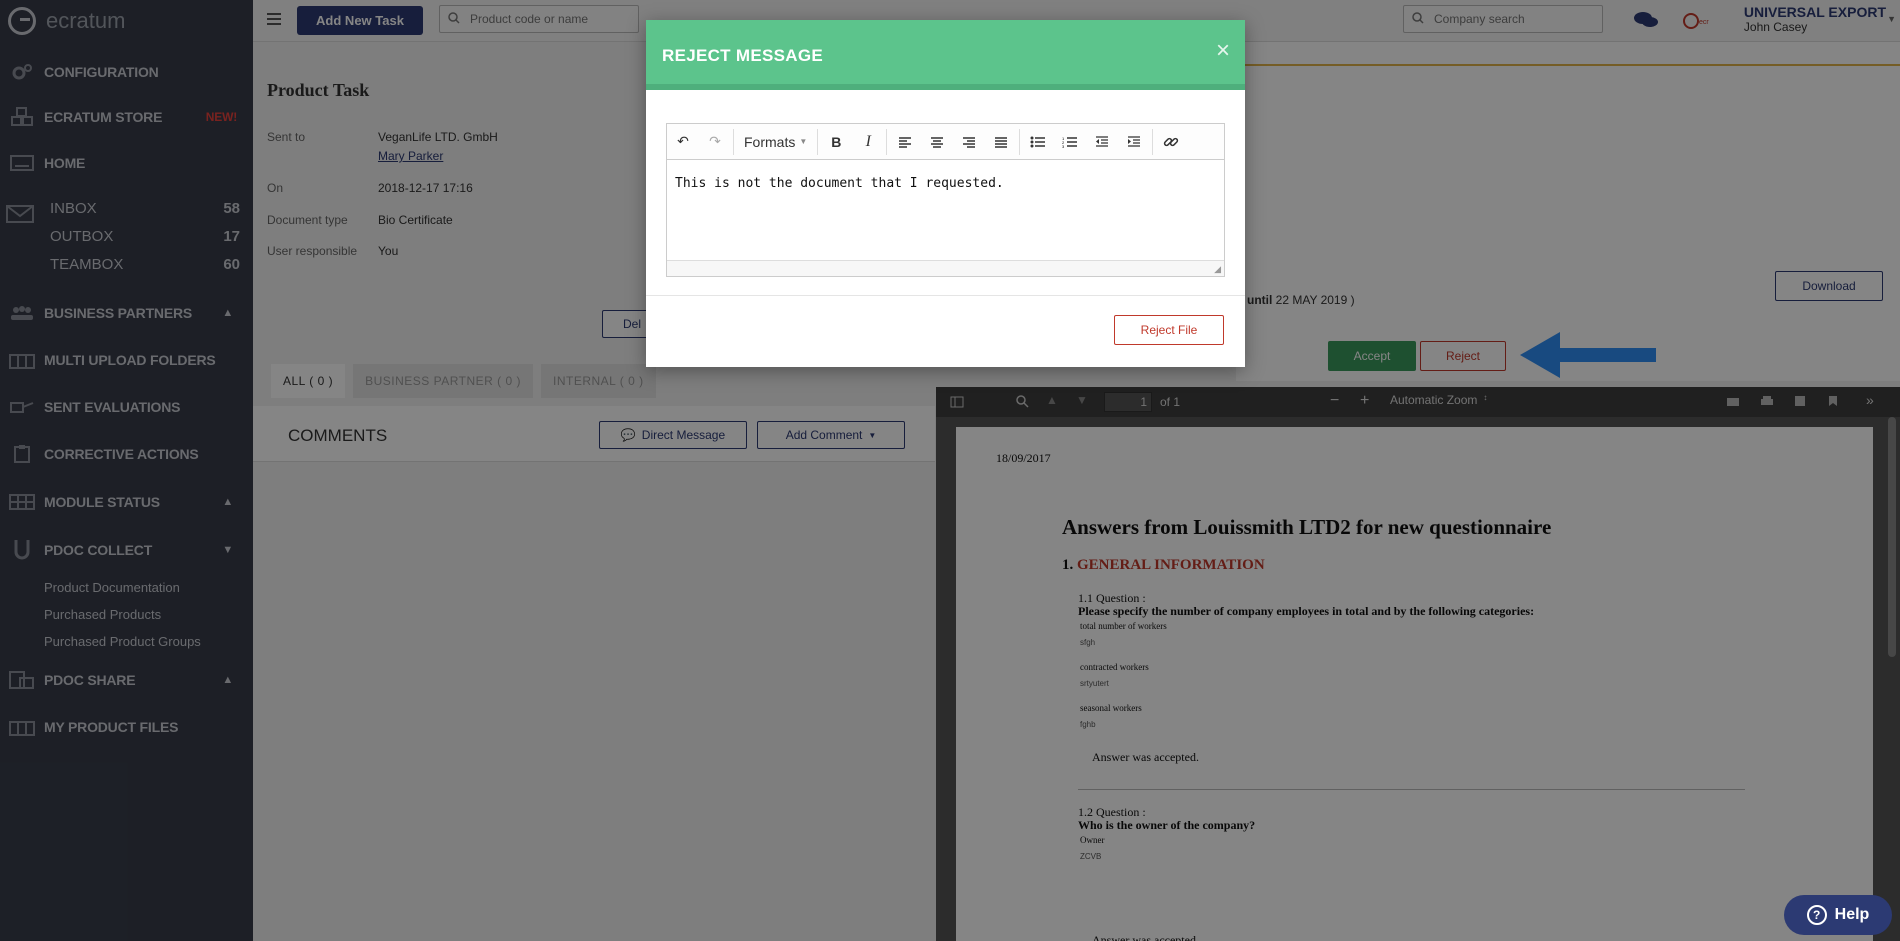  I want to click on formats-dropdown: Formats ▼, so click(775, 142).